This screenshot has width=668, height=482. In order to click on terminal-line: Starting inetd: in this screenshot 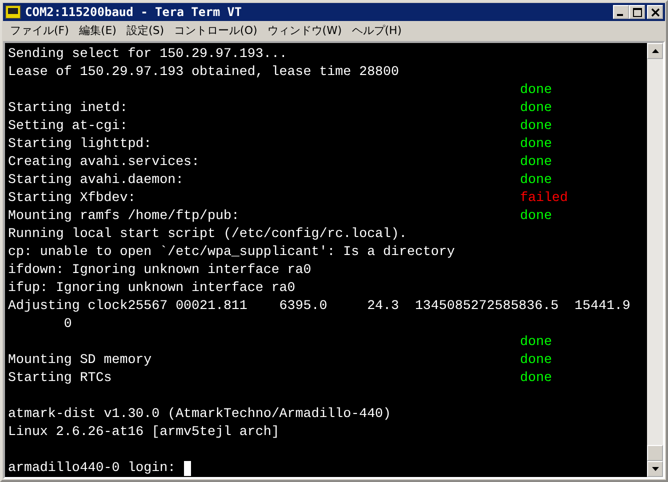, I will do `click(68, 108)`.